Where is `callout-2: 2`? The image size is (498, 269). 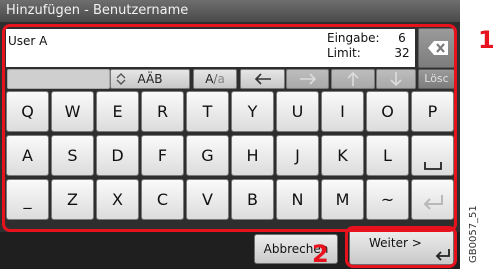 callout-2: 2 is located at coordinates (320, 254).